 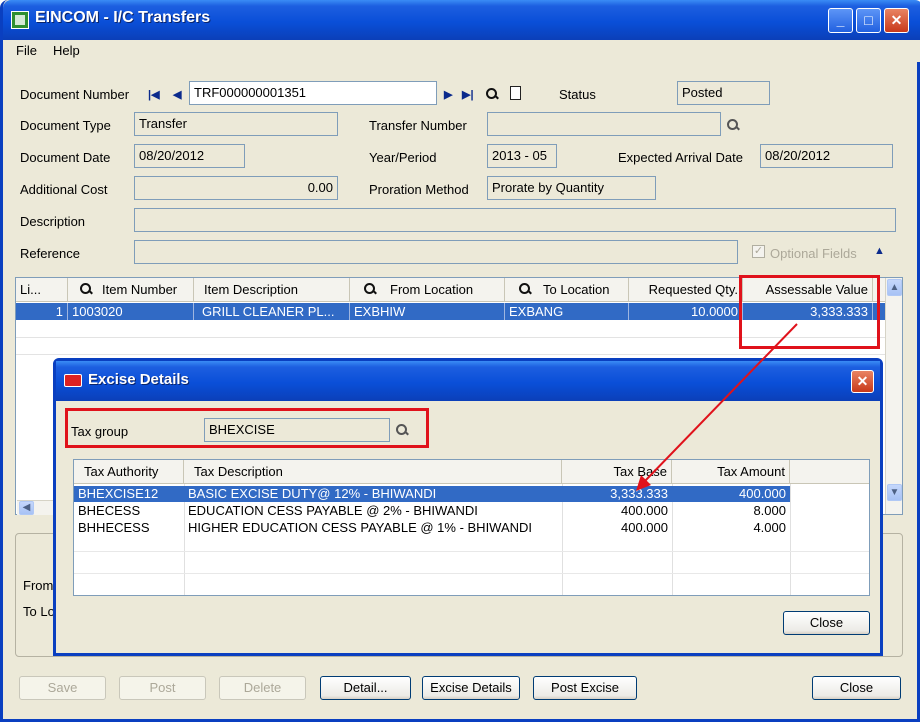 What do you see at coordinates (639, 493) in the screenshot?
I see `cell-tax-base: 3,333.333` at bounding box center [639, 493].